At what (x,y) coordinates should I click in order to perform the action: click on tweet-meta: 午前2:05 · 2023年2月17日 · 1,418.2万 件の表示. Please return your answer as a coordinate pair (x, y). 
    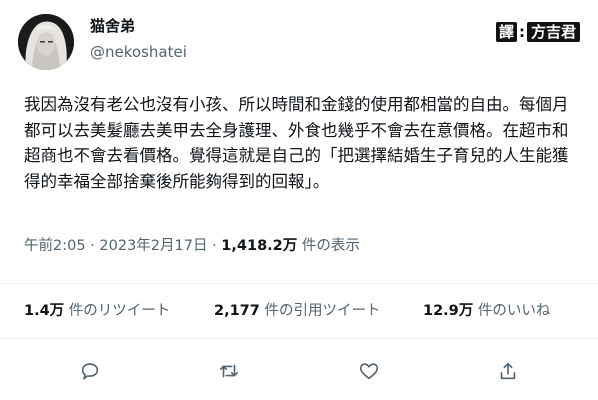
    Looking at the image, I should click on (192, 246).